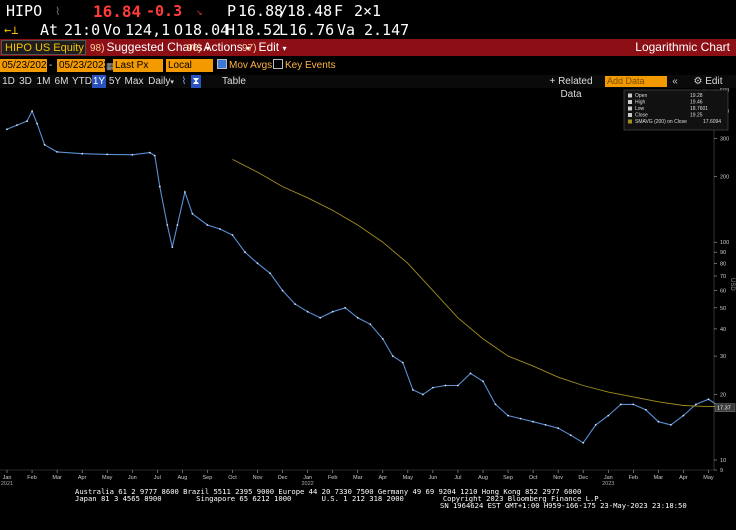 This screenshot has width=736, height=530. Describe the element at coordinates (641, 96) in the screenshot. I see `legend-entry-name: Open` at that location.